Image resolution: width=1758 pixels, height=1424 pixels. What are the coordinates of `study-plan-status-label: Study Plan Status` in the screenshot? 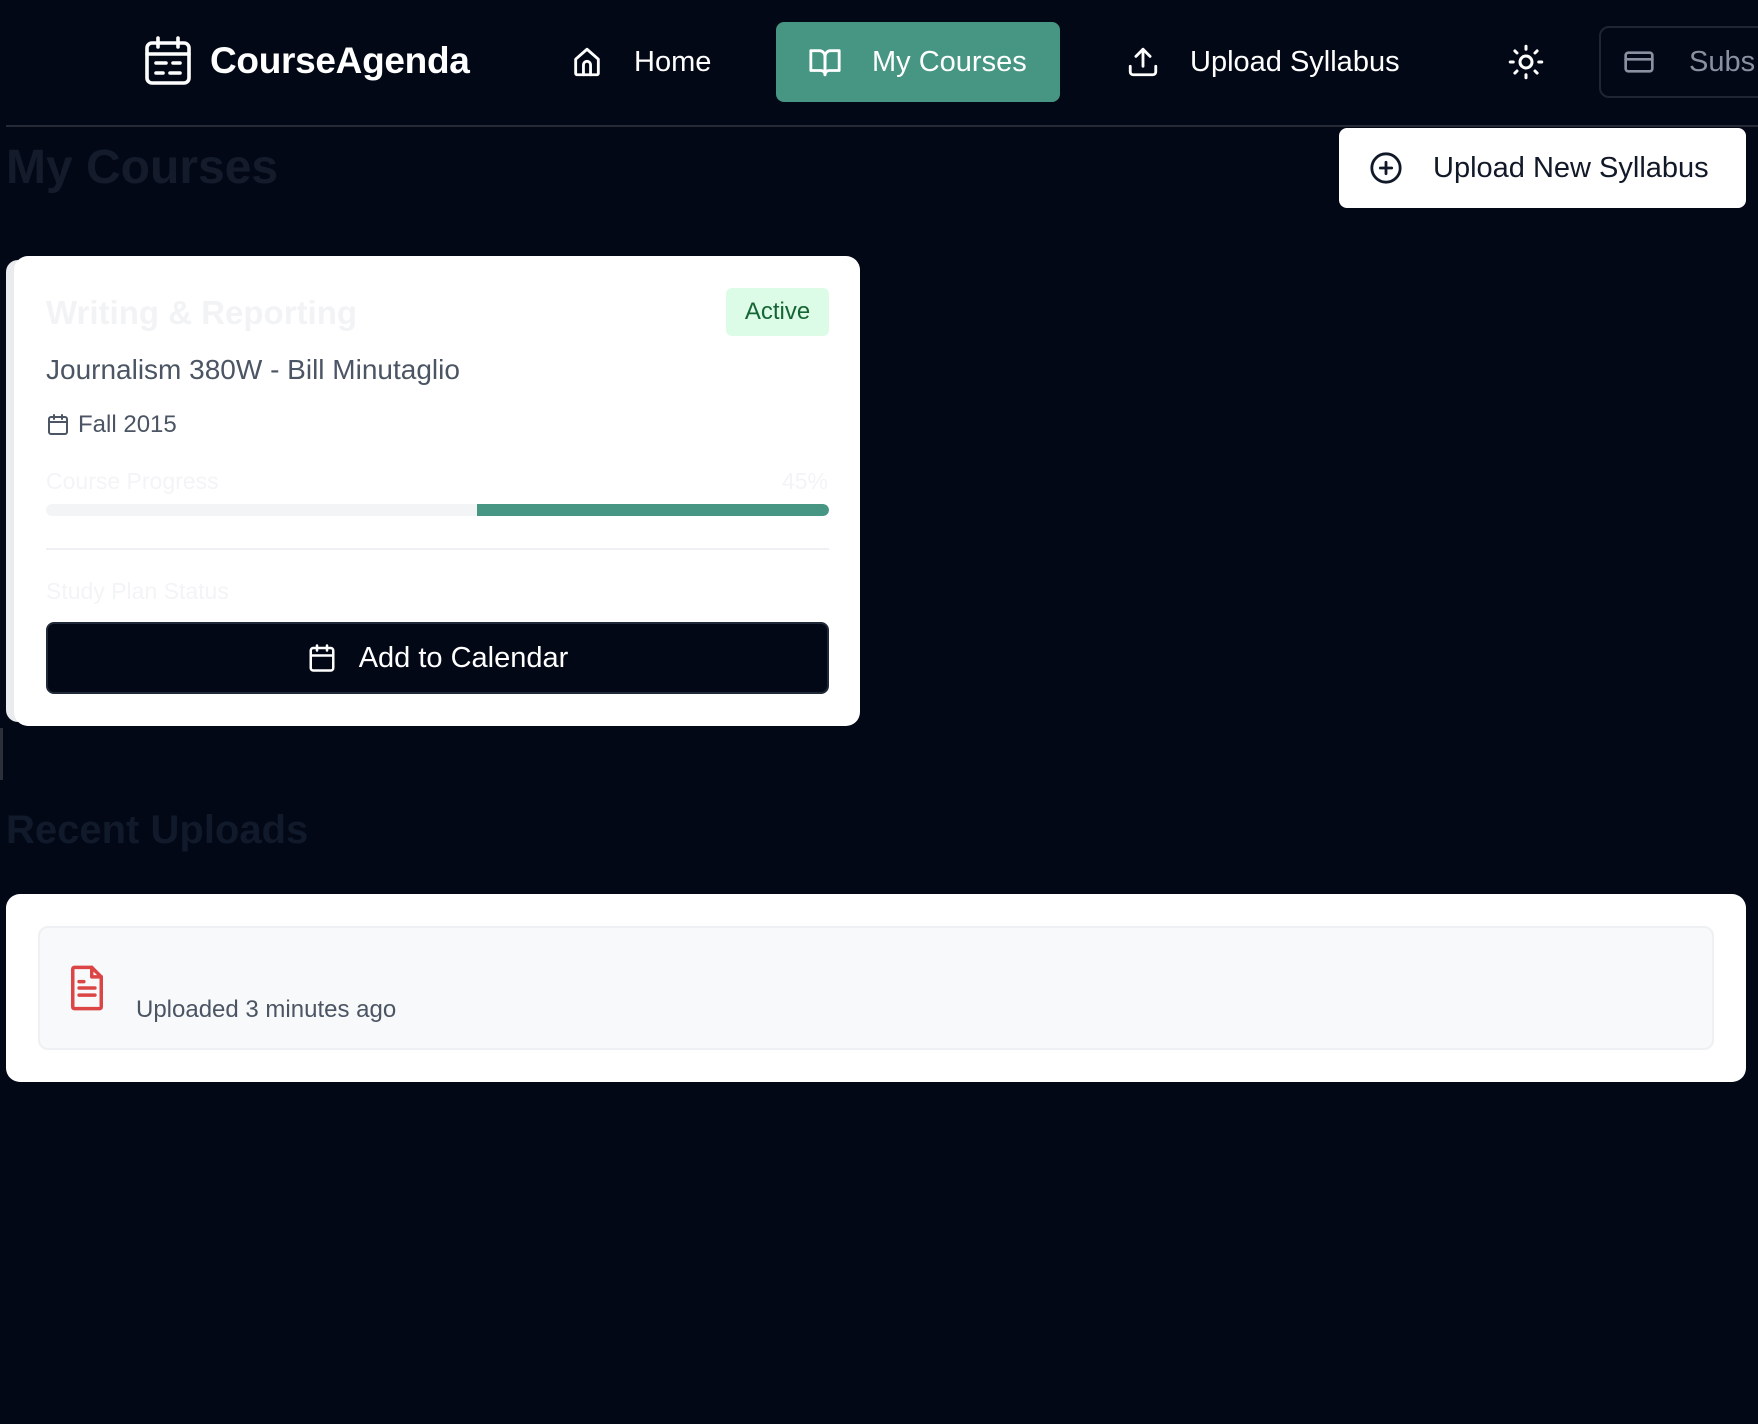 It's located at (137, 591).